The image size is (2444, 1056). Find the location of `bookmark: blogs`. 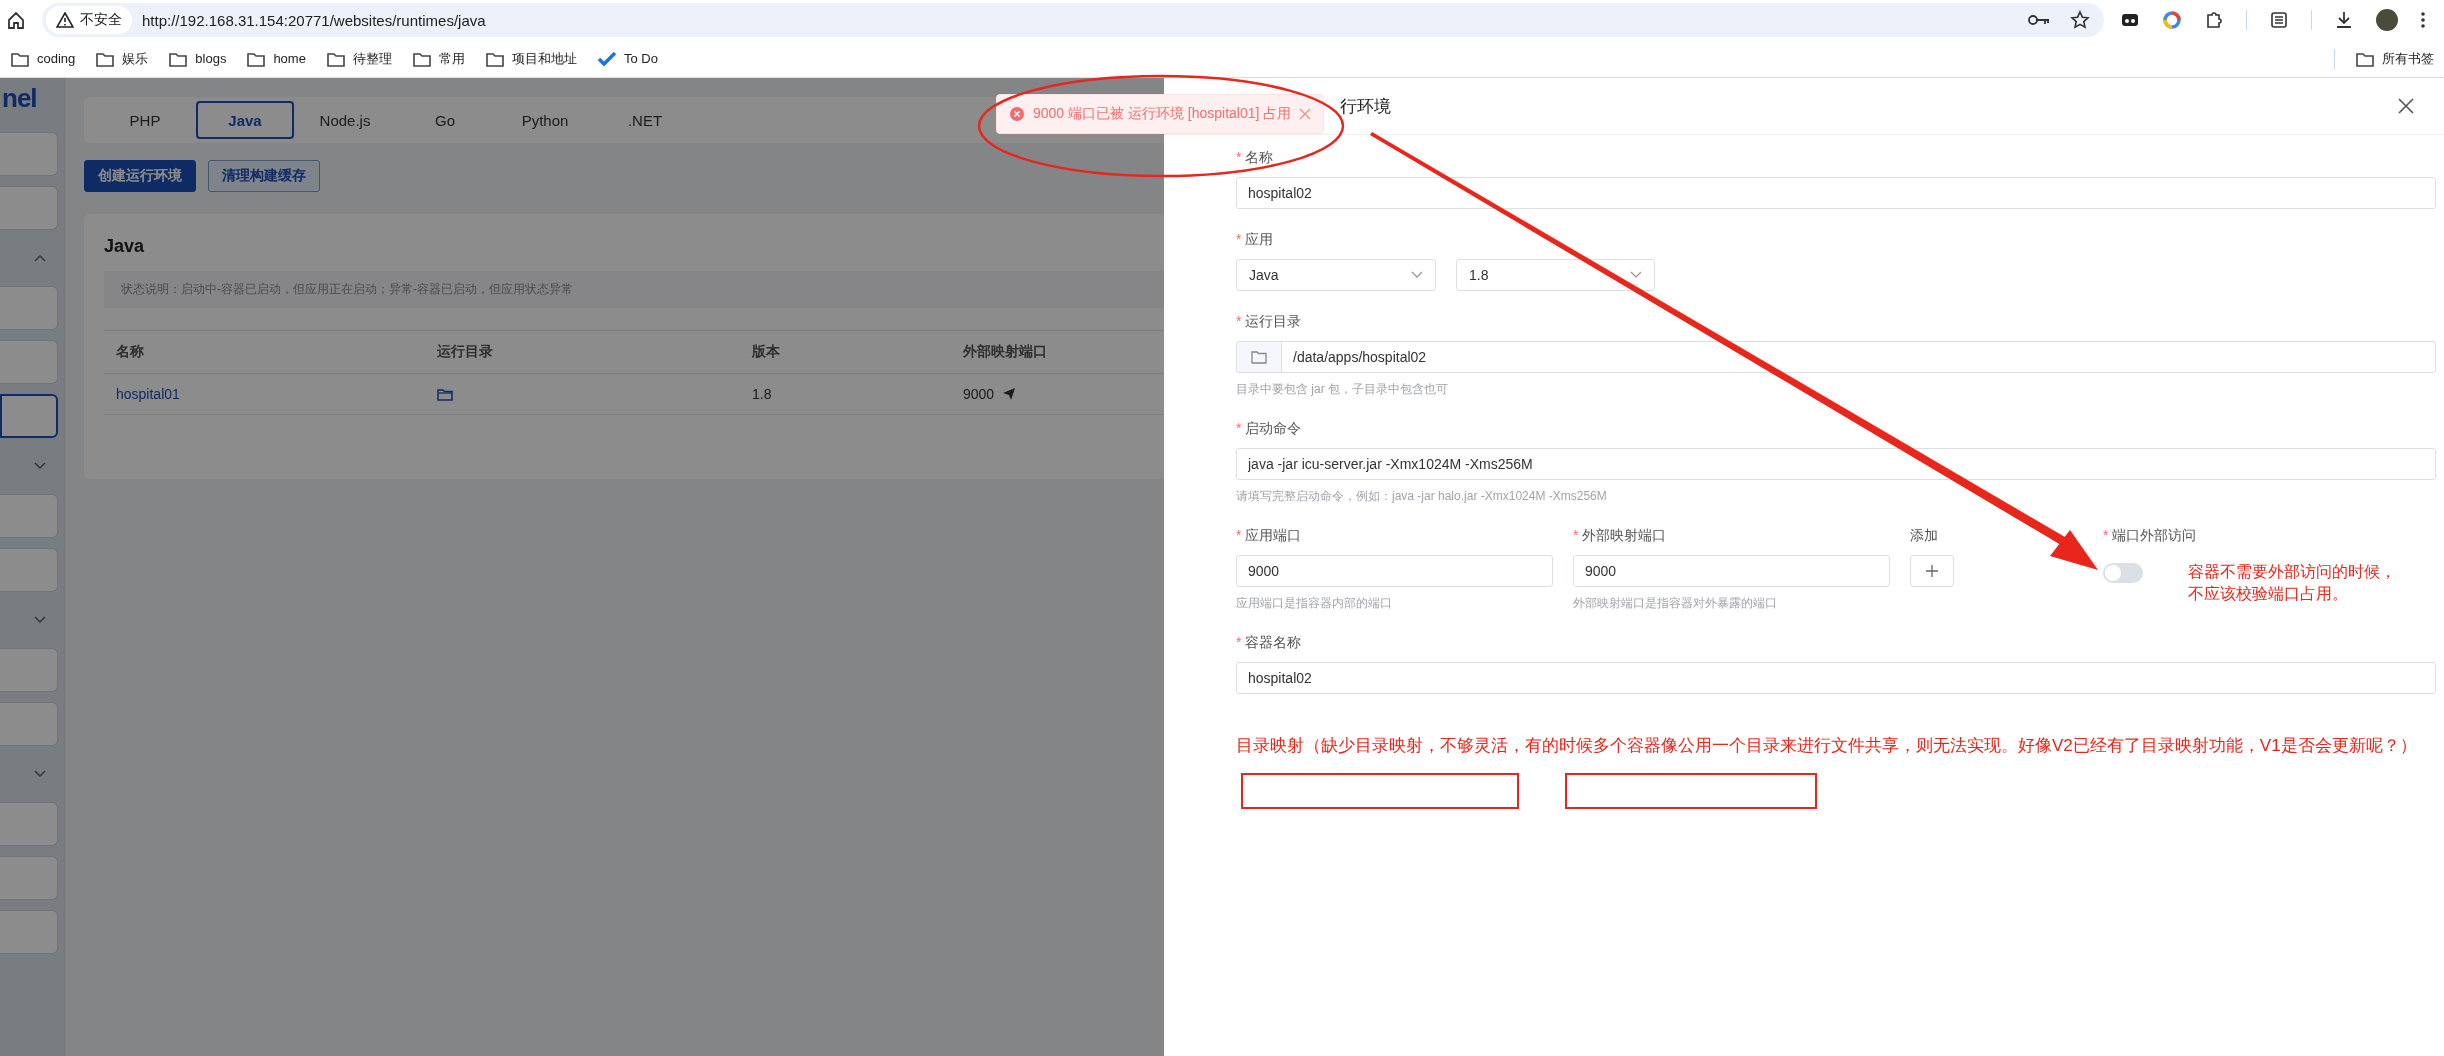

bookmark: blogs is located at coordinates (197, 58).